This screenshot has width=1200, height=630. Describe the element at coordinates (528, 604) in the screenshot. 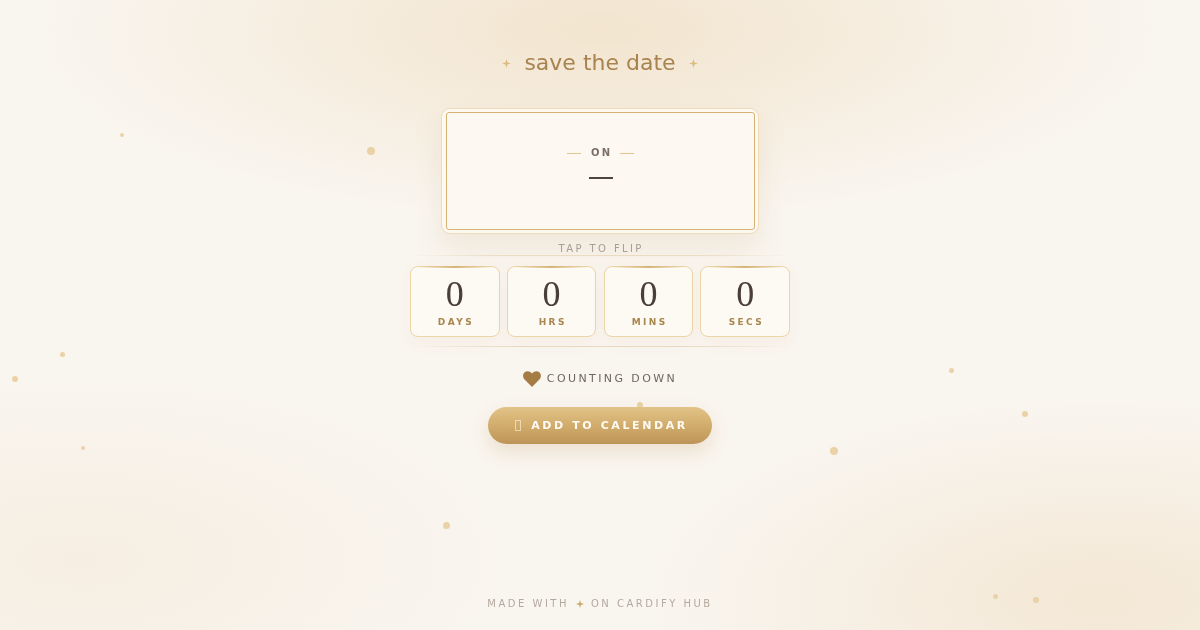

I see `footer-text: MADE WITH` at that location.